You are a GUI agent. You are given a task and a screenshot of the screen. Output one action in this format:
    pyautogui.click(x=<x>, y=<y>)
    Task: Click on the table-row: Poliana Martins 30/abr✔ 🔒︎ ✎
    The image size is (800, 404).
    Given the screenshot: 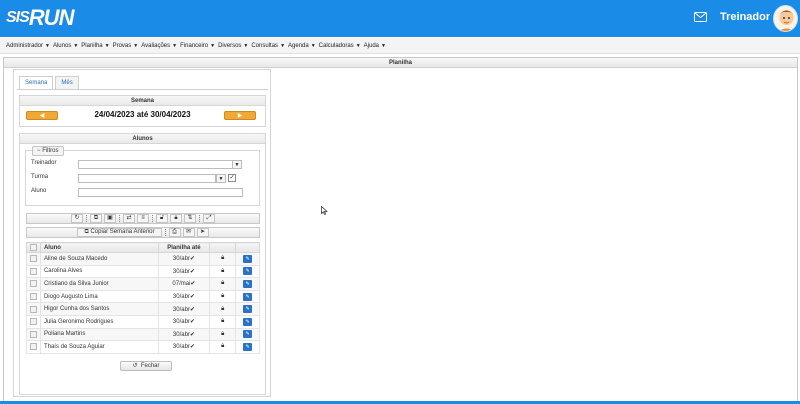 What is the action you would take?
    pyautogui.click(x=143, y=334)
    